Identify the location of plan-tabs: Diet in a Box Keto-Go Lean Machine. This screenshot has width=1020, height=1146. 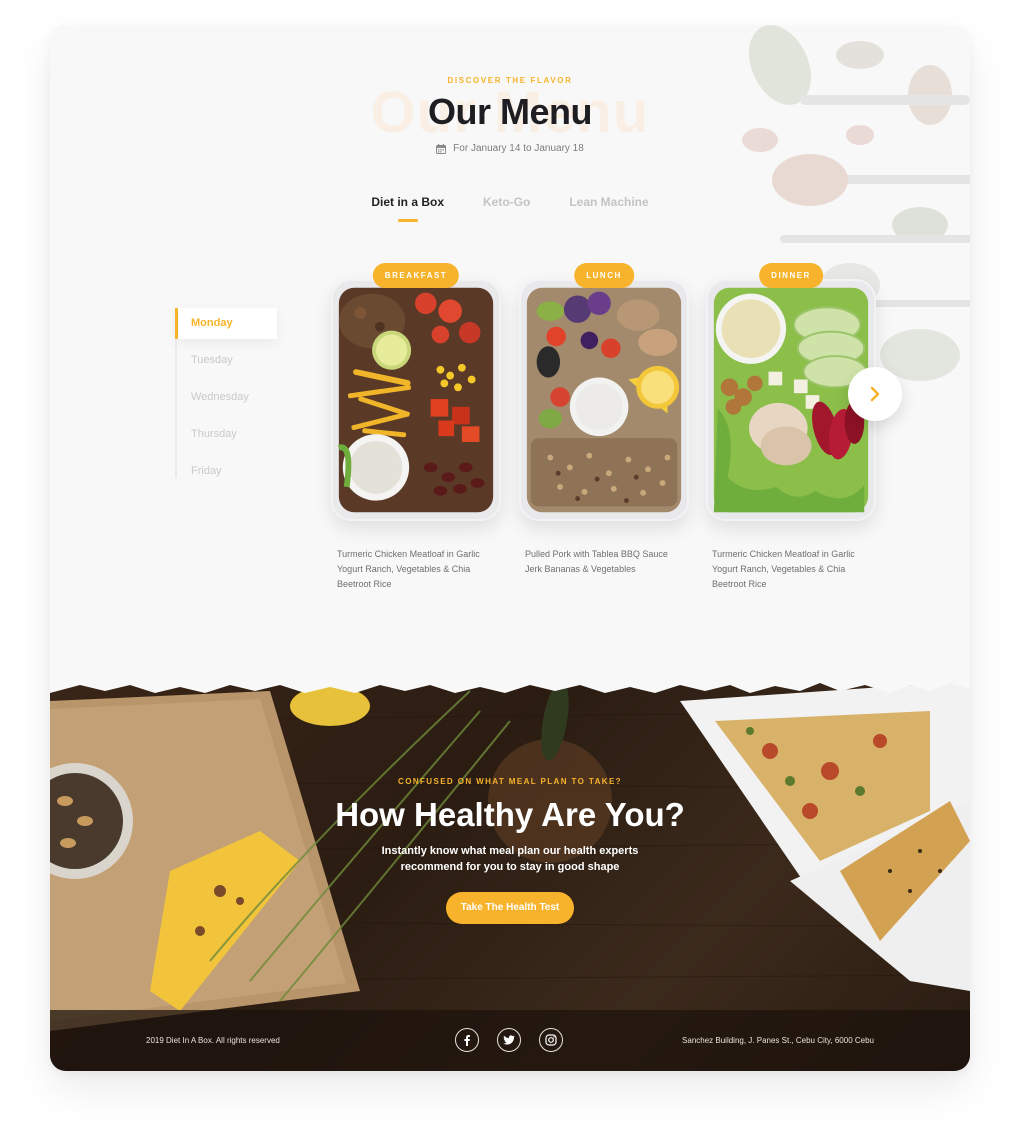
(510, 208).